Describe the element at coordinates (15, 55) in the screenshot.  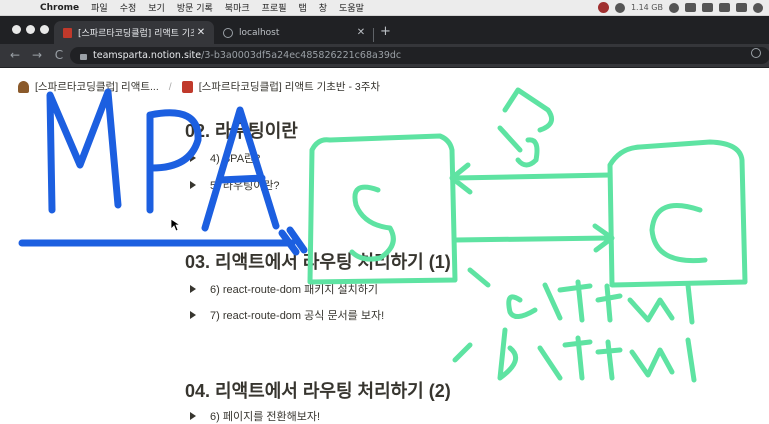
I see `back-button: ←` at that location.